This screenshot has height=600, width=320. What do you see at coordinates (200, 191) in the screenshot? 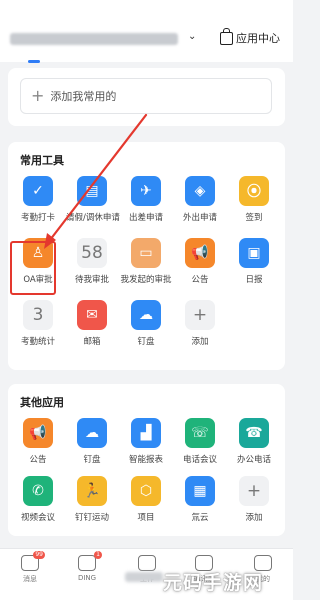
I see `outing-icon: ◈` at bounding box center [200, 191].